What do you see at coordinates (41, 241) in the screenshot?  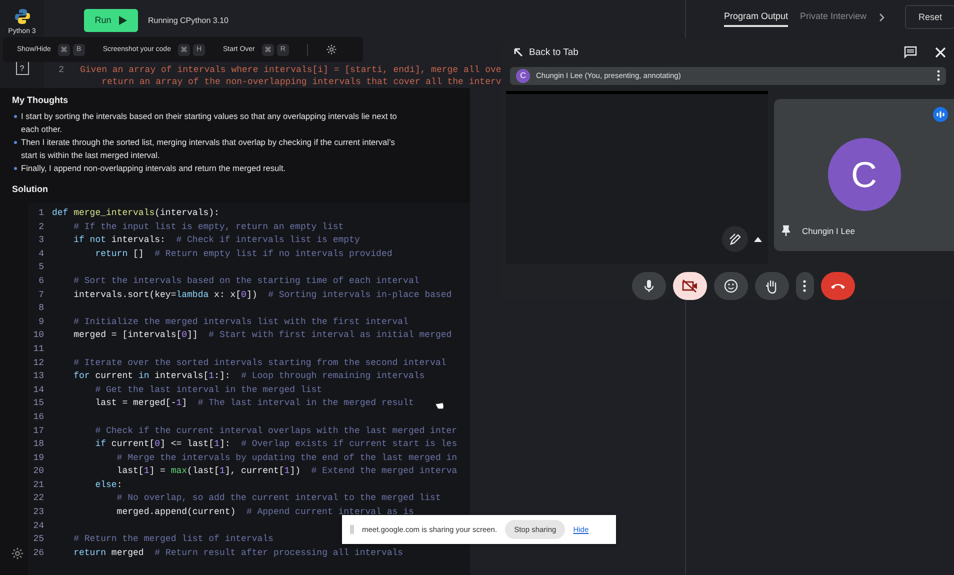 I see `line-number: 3` at bounding box center [41, 241].